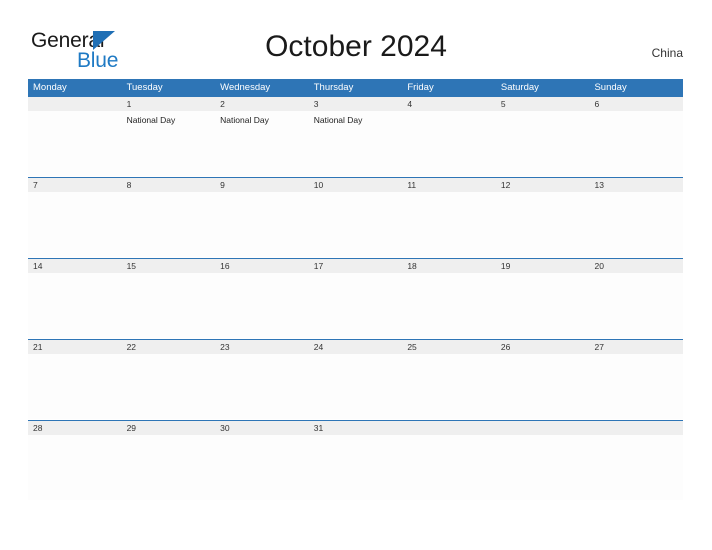 This screenshot has width=712, height=550. I want to click on day-number: 27, so click(636, 347).